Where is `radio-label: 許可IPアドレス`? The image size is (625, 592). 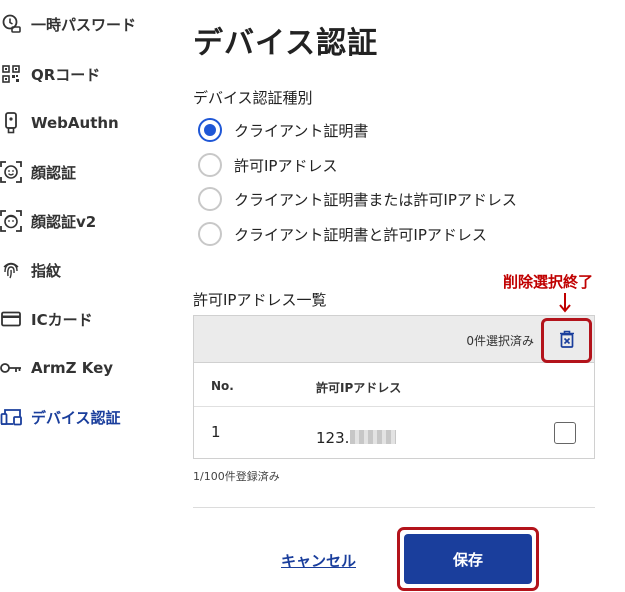 radio-label: 許可IPアドレス is located at coordinates (286, 165).